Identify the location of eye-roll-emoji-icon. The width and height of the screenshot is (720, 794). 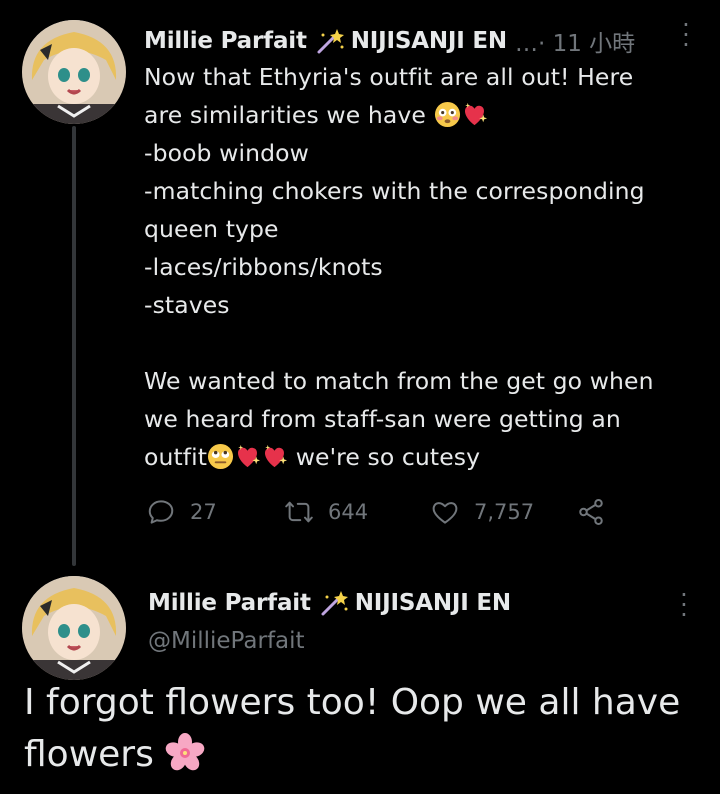
(220, 456).